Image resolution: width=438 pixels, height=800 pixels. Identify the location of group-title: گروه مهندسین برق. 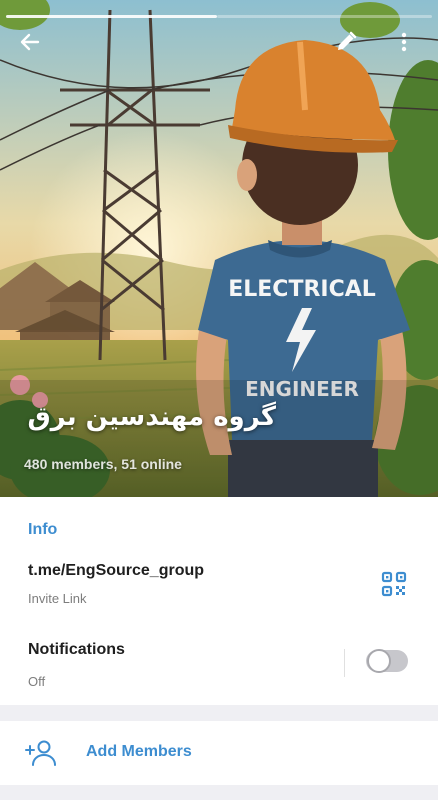
(151, 417).